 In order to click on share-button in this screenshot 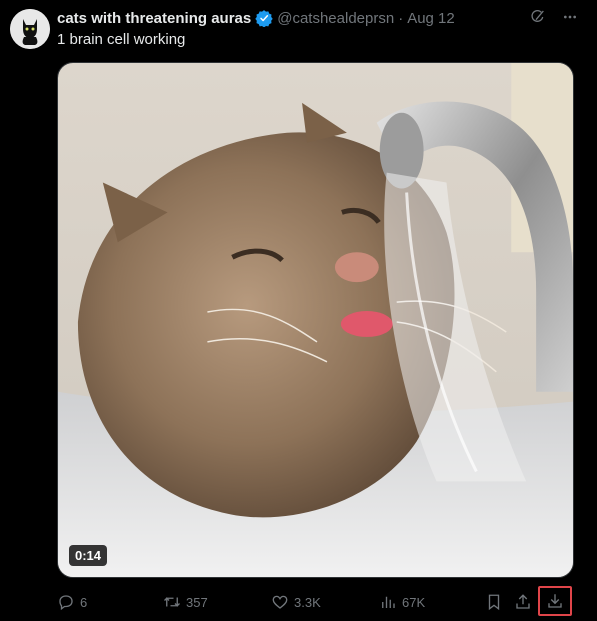, I will do `click(525, 602)`.